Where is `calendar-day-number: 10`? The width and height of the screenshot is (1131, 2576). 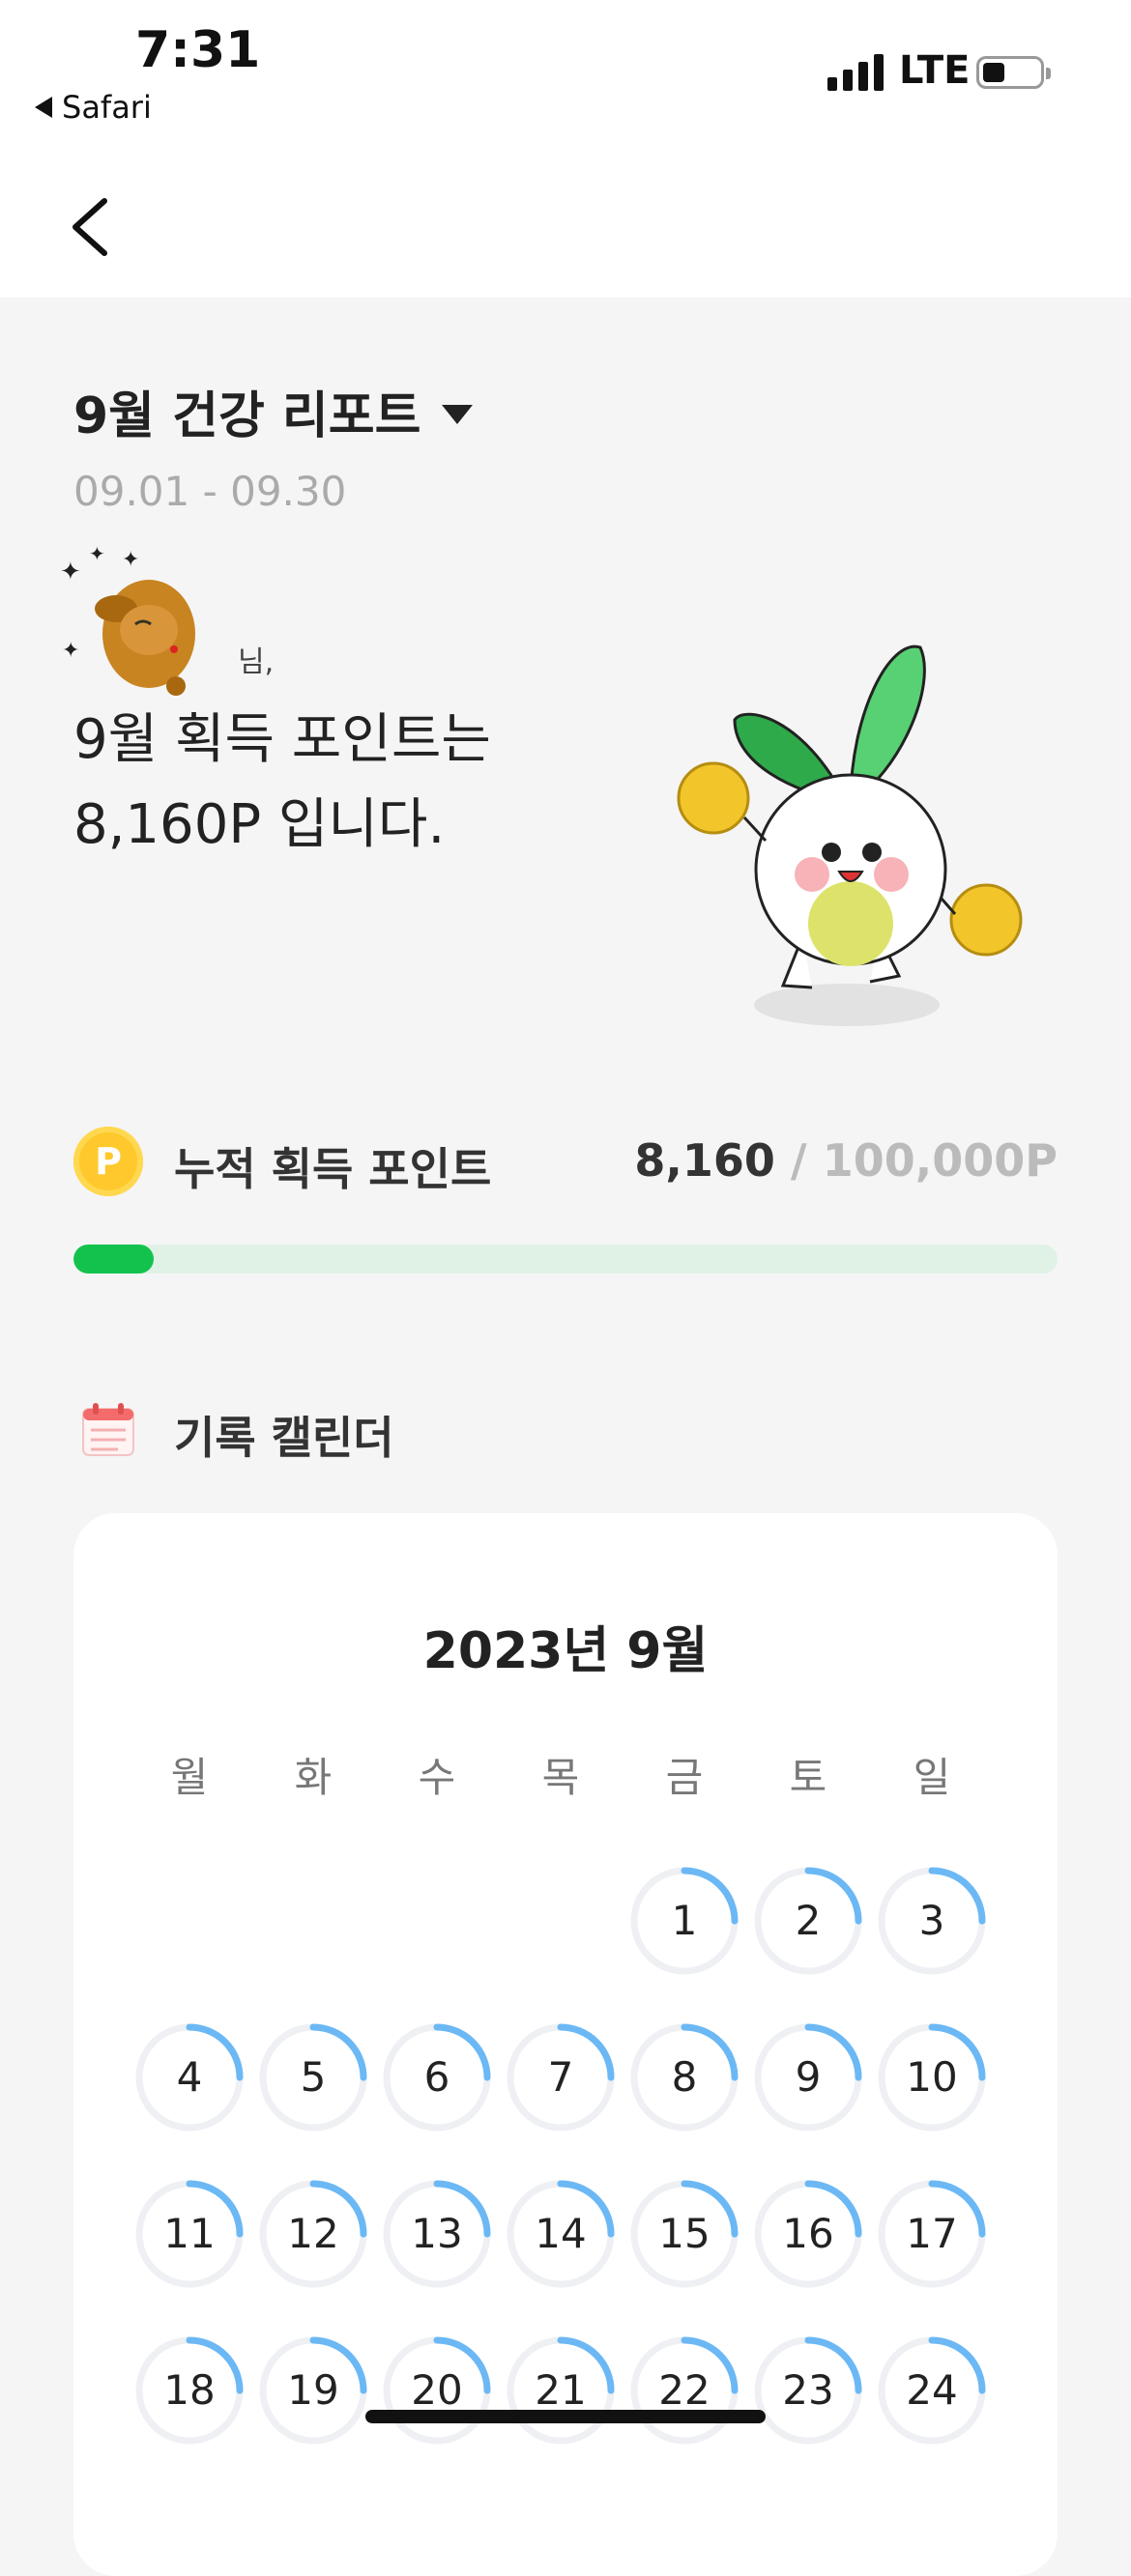 calendar-day-number: 10 is located at coordinates (932, 2077).